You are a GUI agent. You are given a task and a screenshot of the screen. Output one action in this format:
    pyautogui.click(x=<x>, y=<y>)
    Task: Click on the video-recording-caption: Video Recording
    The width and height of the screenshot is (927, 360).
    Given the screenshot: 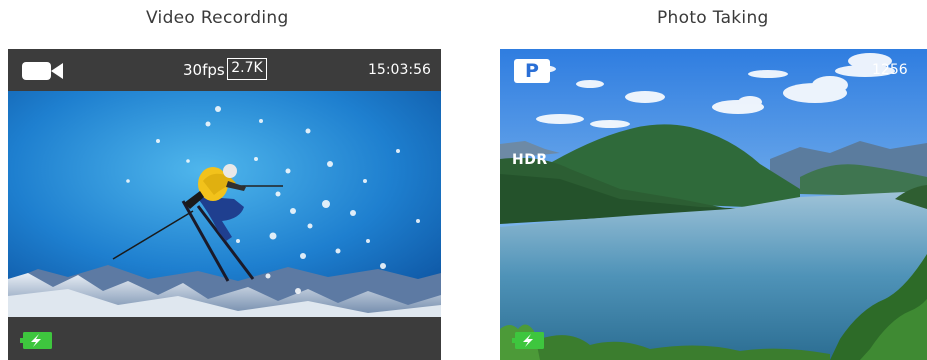 What is the action you would take?
    pyautogui.click(x=217, y=18)
    